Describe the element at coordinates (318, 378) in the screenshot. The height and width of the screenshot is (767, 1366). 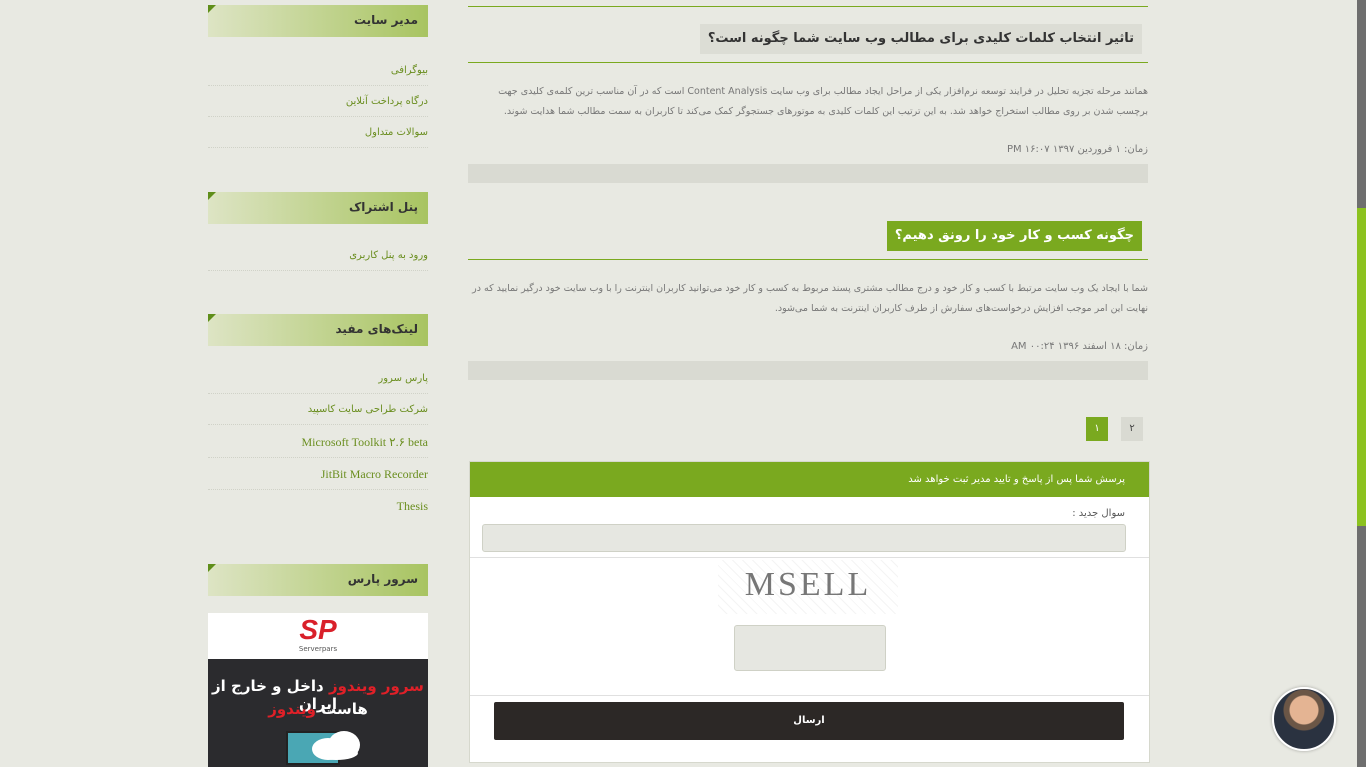
I see `sidebar-link-parsserver: پارس سرور` at that location.